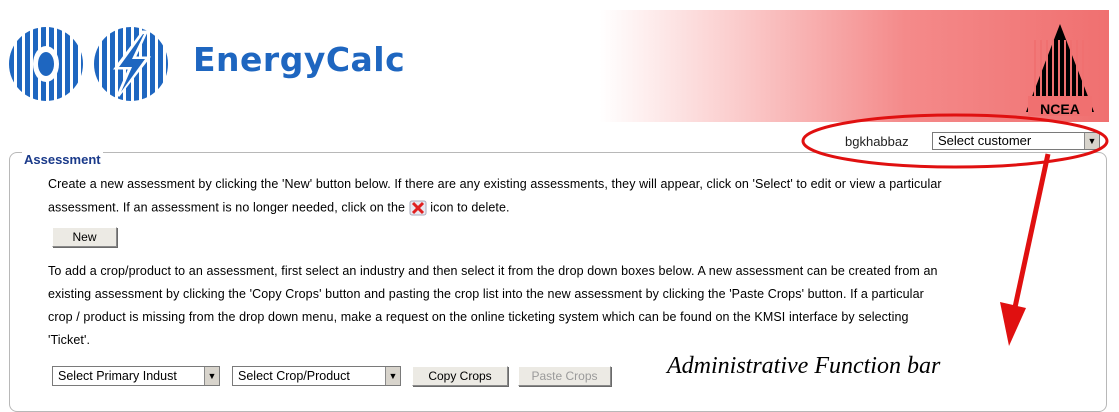 The width and height of the screenshot is (1119, 412). I want to click on industry-select: Select Primary Indust ▼, so click(136, 376).